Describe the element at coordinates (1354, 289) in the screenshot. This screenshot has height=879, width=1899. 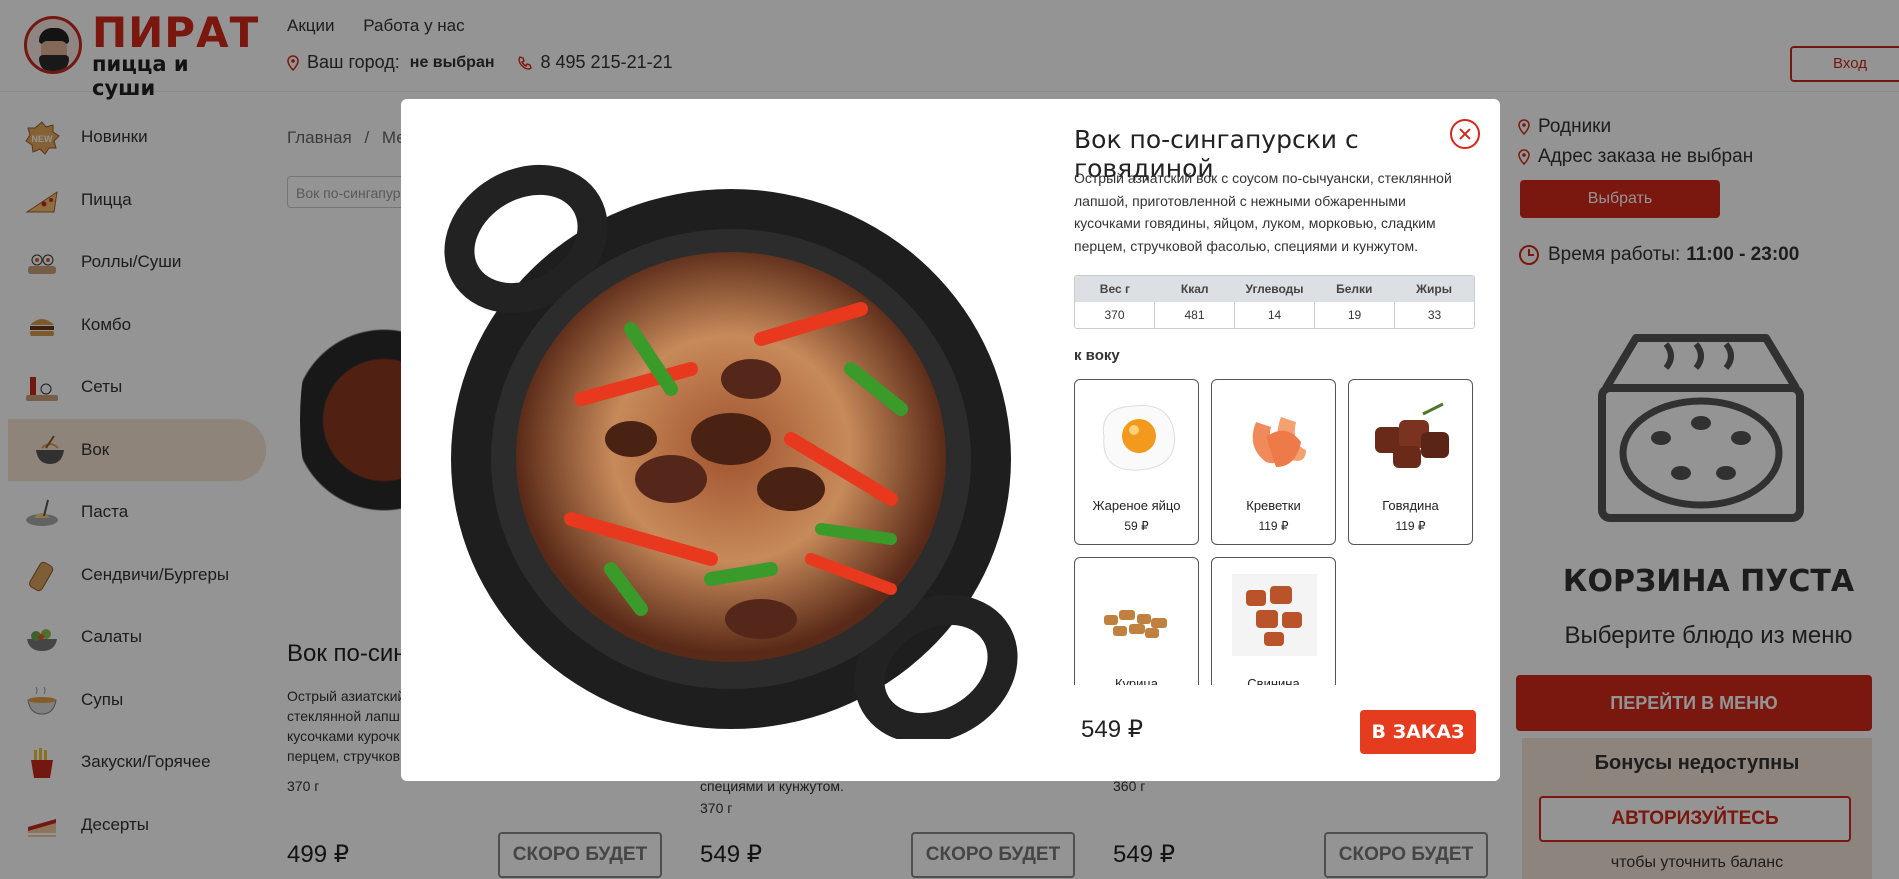
I see `nutrition-header: Белки` at that location.